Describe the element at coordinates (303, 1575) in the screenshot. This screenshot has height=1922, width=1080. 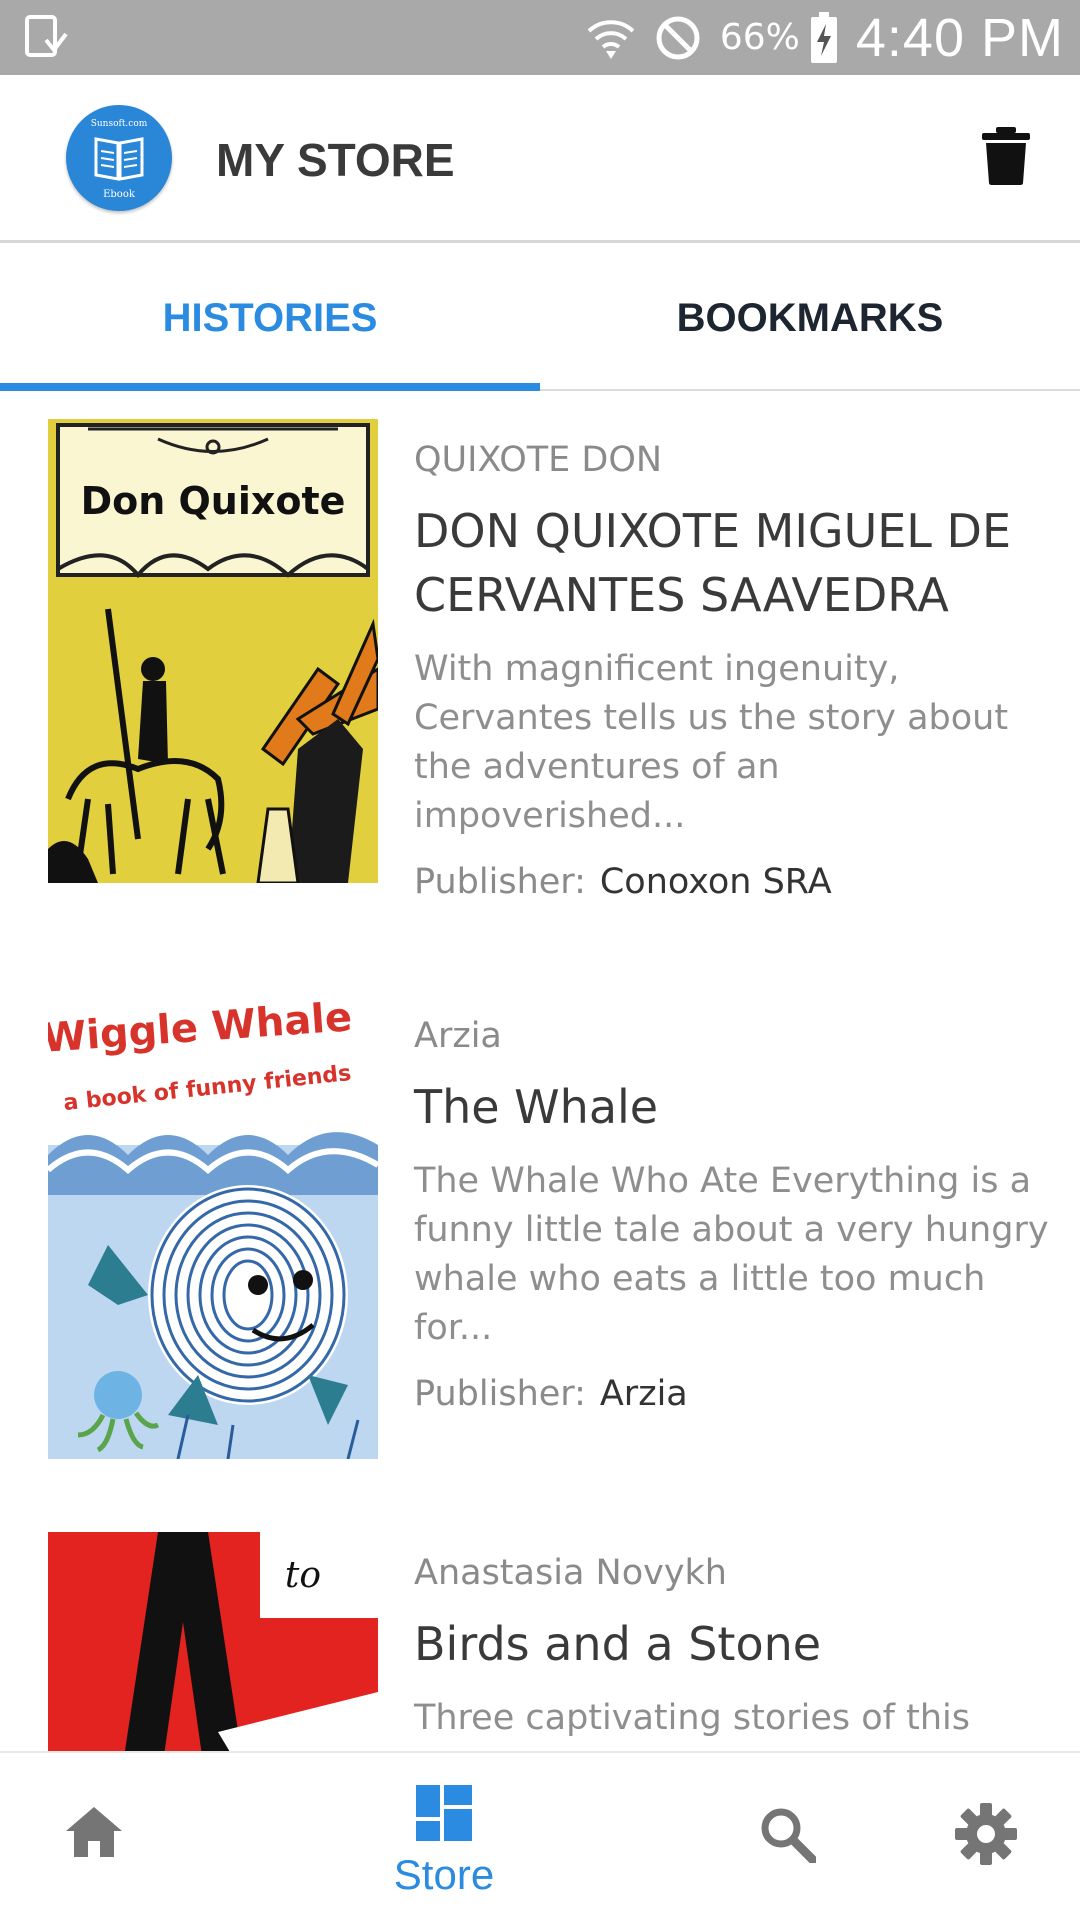
I see `cover-title: to` at that location.